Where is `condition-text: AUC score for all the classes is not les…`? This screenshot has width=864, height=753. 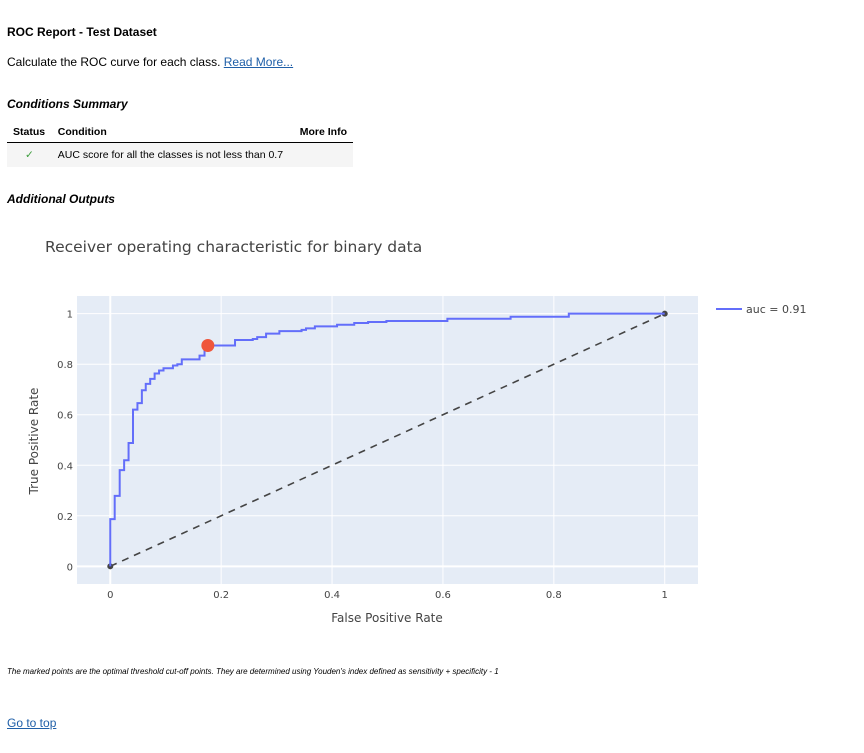
condition-text: AUC score for all the classes is not les… is located at coordinates (172, 154).